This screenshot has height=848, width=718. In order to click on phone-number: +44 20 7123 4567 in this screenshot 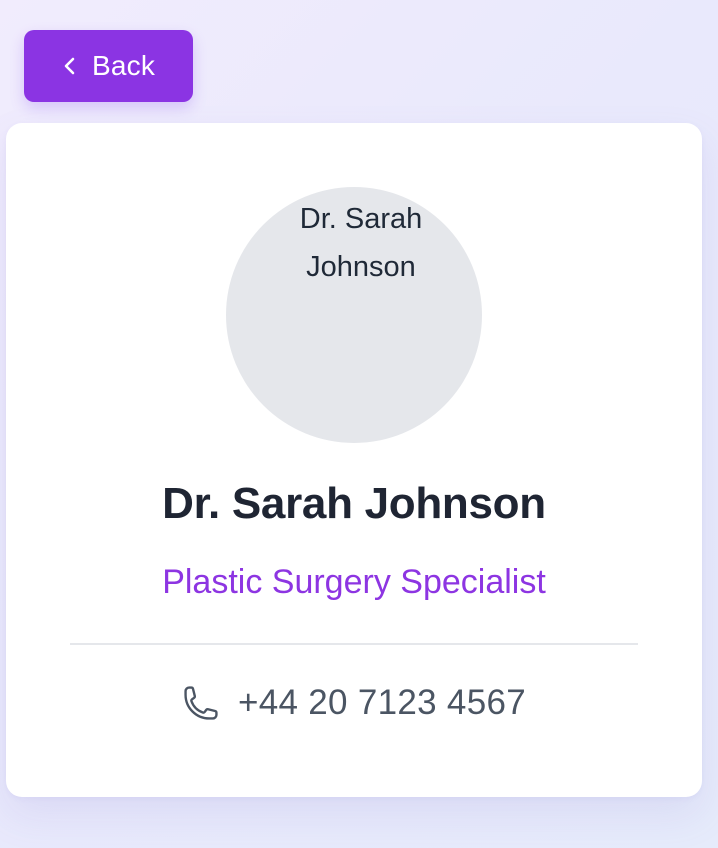, I will do `click(382, 702)`.